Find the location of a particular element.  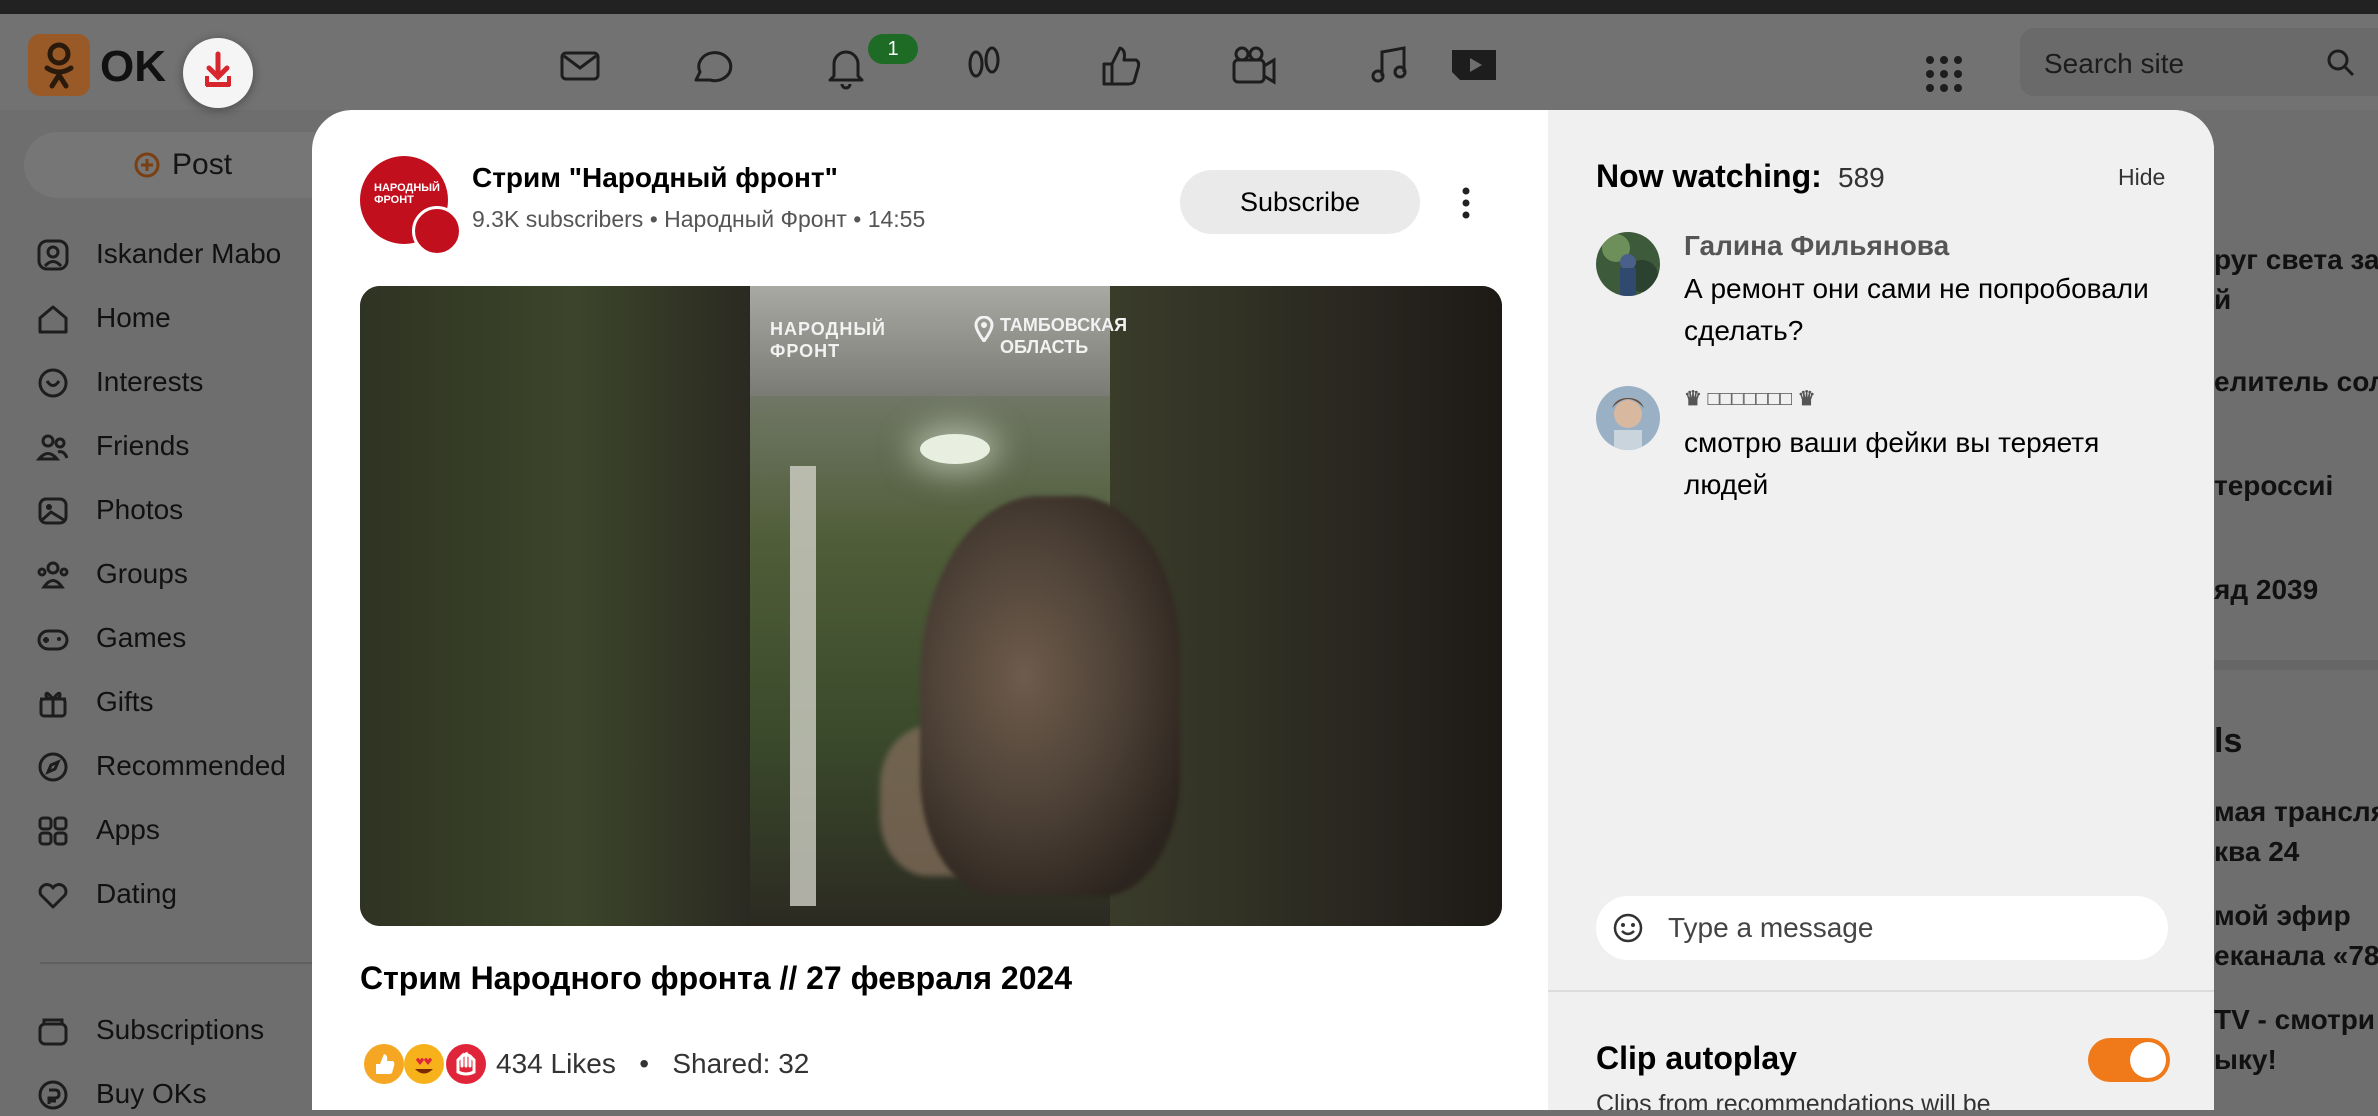

emoji-icon is located at coordinates (1628, 928).